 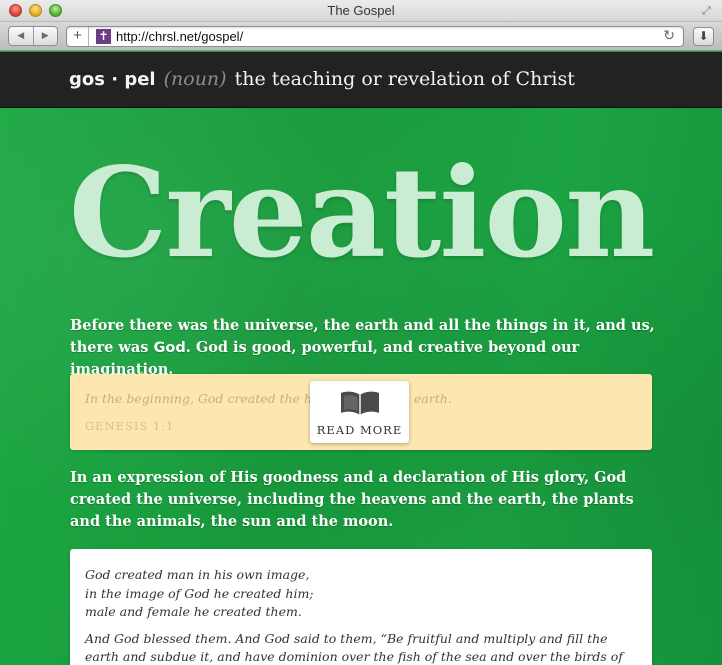 What do you see at coordinates (375, 36) in the screenshot?
I see `address-bar: + ✝ http://chrsl.net/gospel/ ↻` at bounding box center [375, 36].